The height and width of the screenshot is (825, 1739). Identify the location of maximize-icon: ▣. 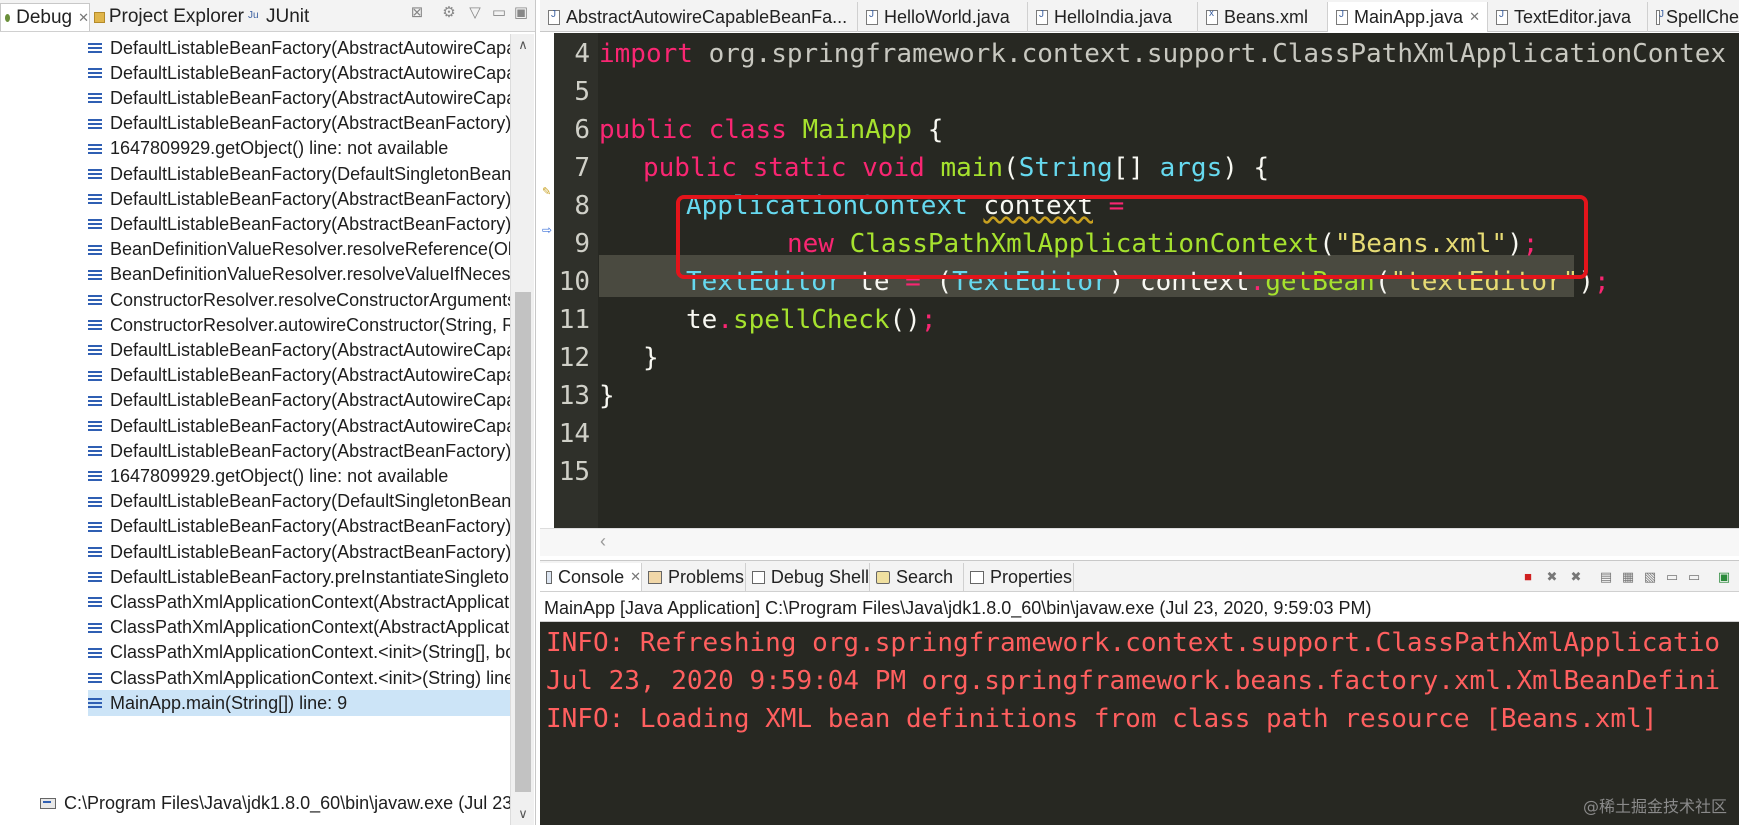
(521, 13).